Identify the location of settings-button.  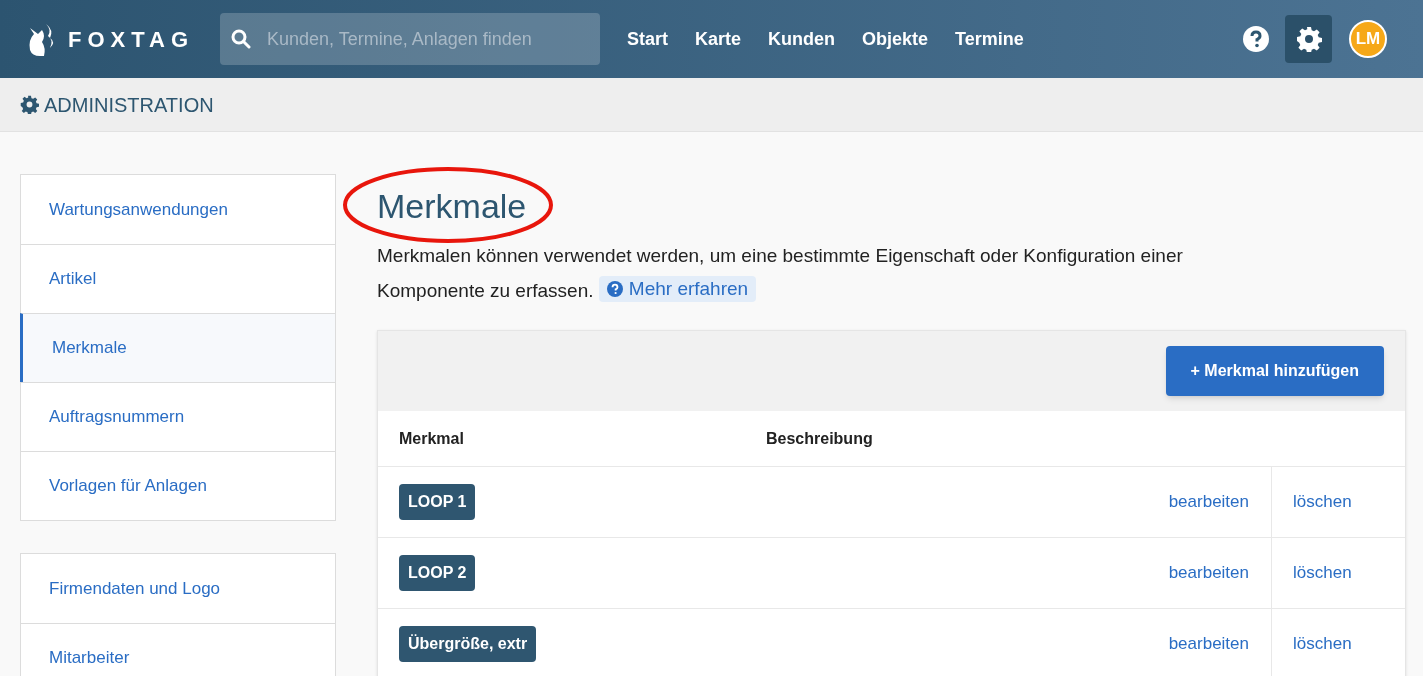
(1308, 39).